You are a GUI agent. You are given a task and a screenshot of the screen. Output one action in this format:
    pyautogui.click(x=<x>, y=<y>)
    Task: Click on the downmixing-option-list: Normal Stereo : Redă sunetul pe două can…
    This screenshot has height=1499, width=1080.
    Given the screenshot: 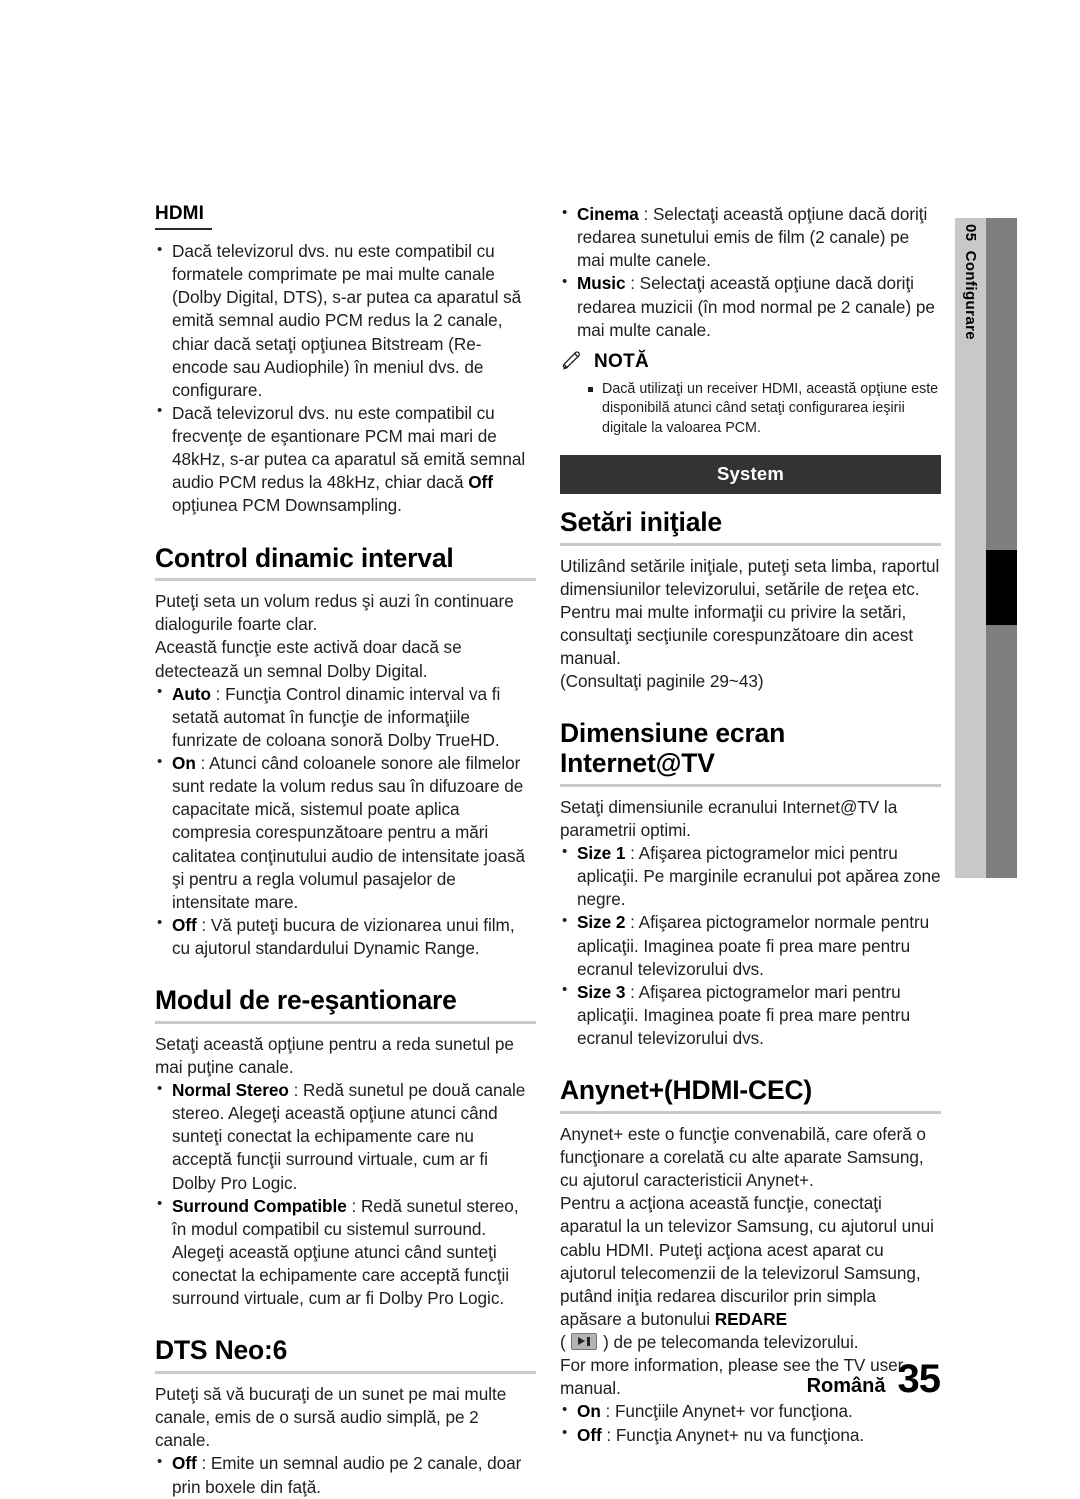 What is the action you would take?
    pyautogui.click(x=345, y=1194)
    